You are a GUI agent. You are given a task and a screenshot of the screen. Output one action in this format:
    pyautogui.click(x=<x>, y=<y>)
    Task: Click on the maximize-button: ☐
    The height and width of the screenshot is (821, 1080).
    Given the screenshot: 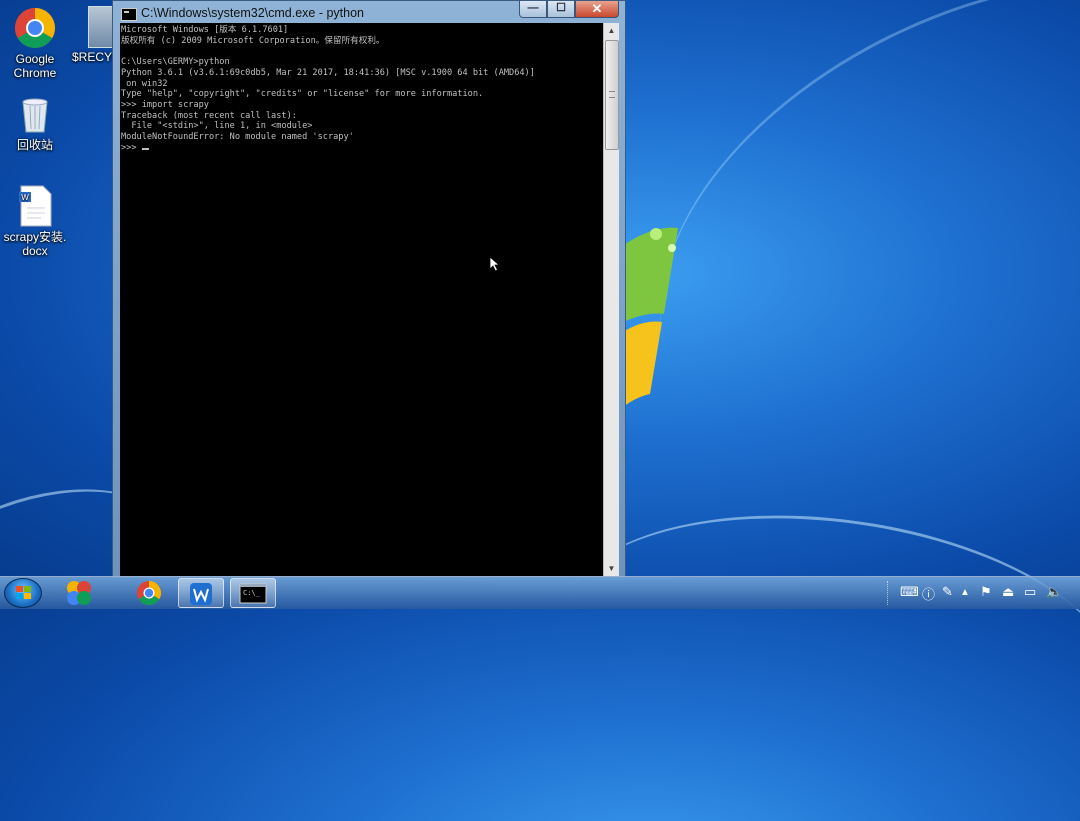 What is the action you would take?
    pyautogui.click(x=561, y=9)
    